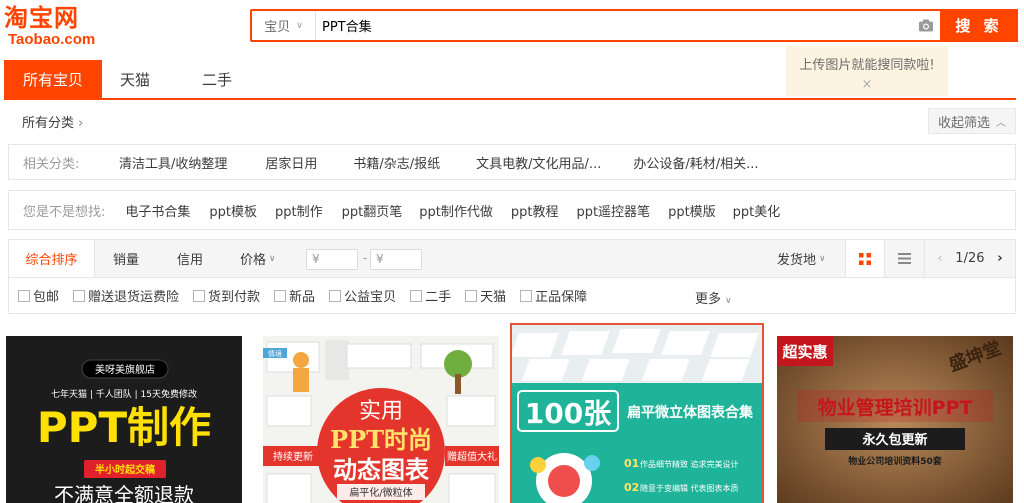 The height and width of the screenshot is (503, 1024). What do you see at coordinates (157, 210) in the screenshot?
I see `suggested-search-item: 电子书合集` at bounding box center [157, 210].